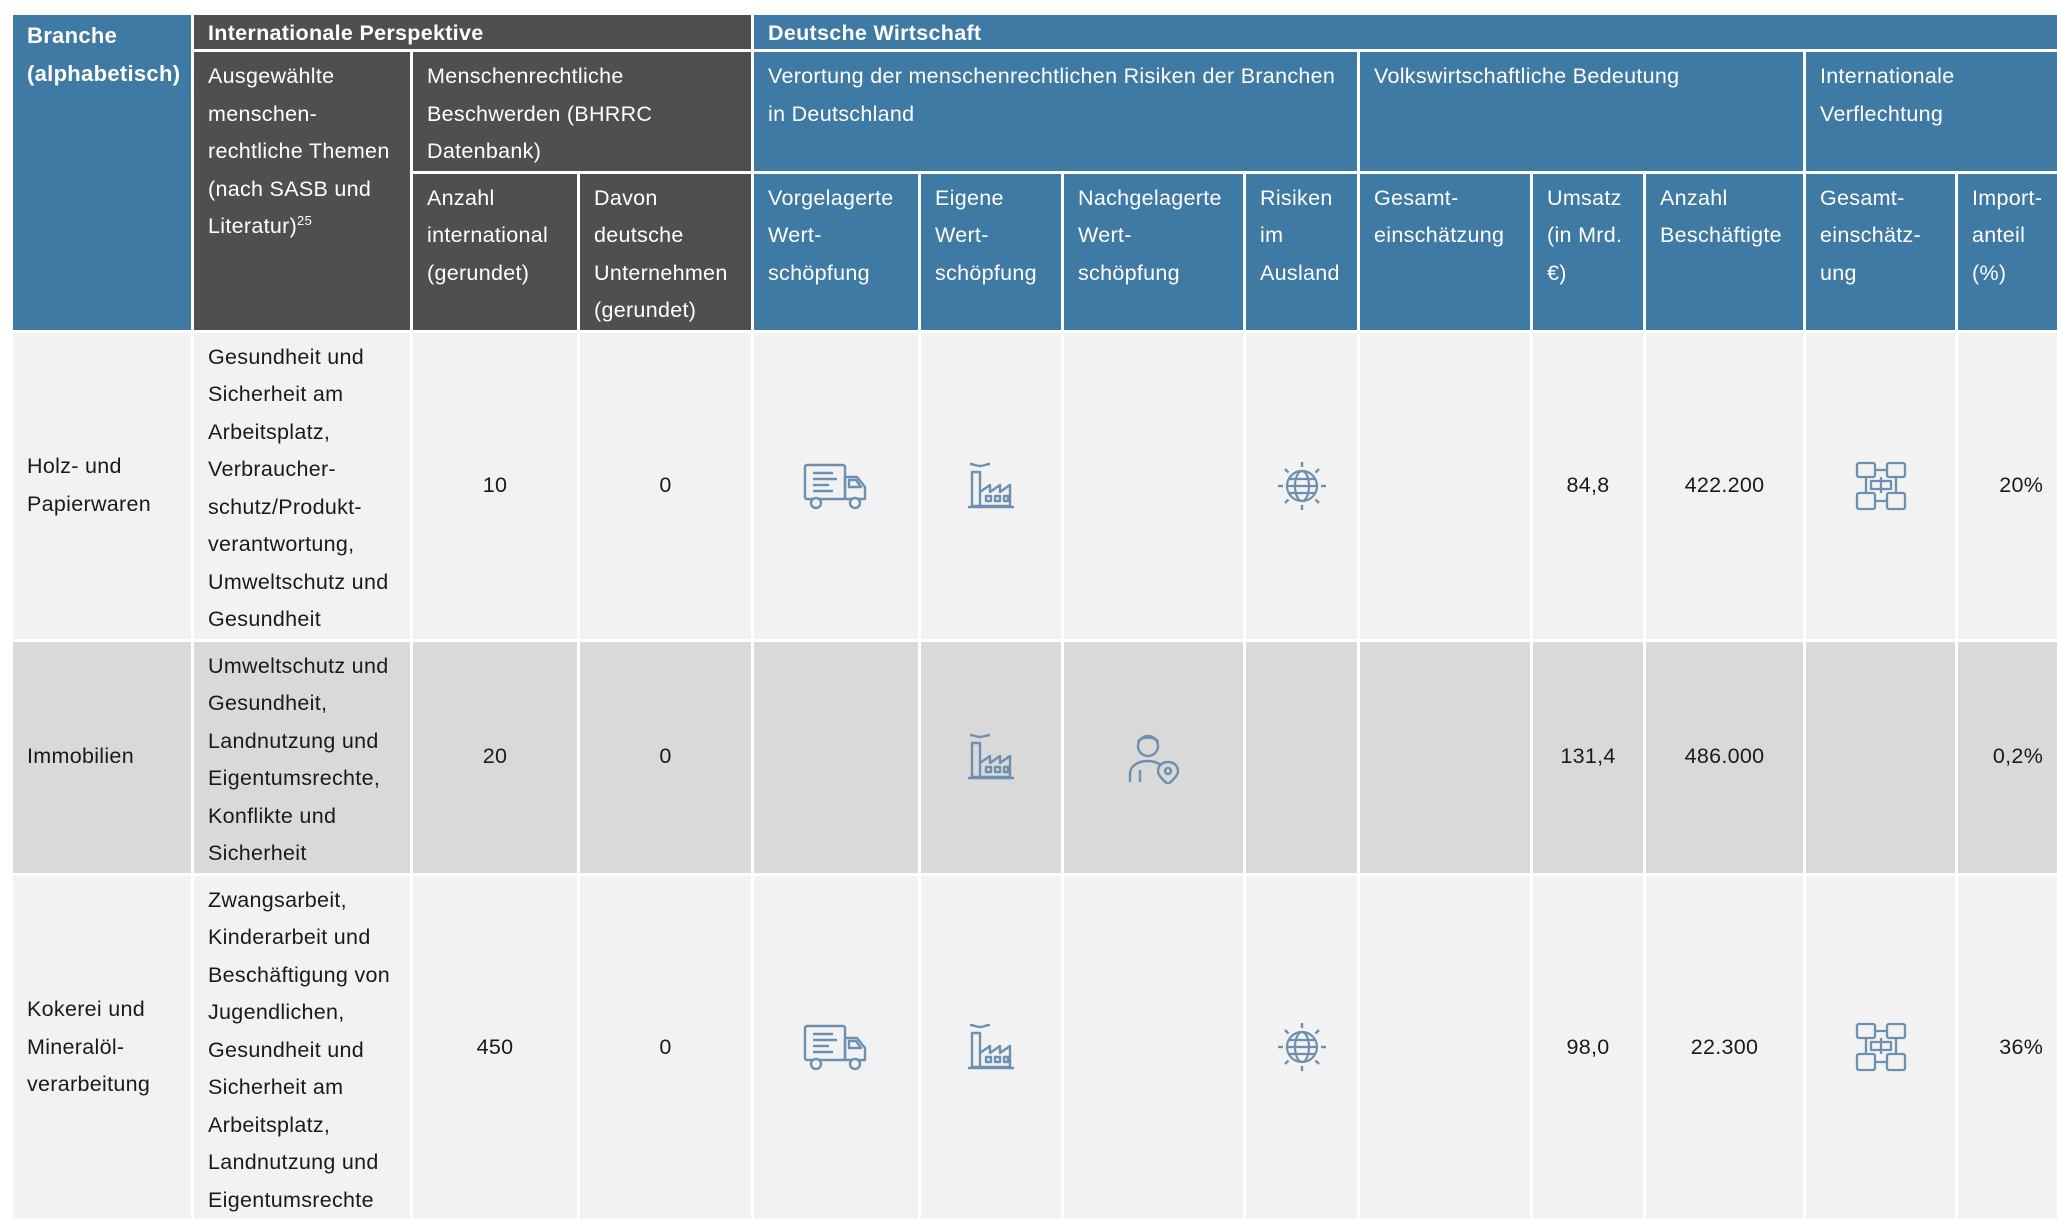 The height and width of the screenshot is (1222, 2057). I want to click on header-international-perspective: Internationale Perspektive, so click(473, 32).